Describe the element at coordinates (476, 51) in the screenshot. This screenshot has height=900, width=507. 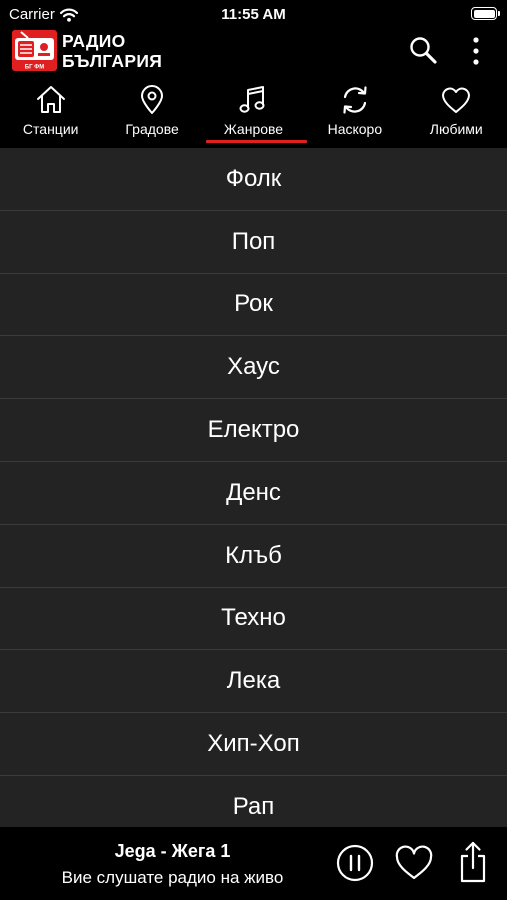
I see `more-vertical-icon` at that location.